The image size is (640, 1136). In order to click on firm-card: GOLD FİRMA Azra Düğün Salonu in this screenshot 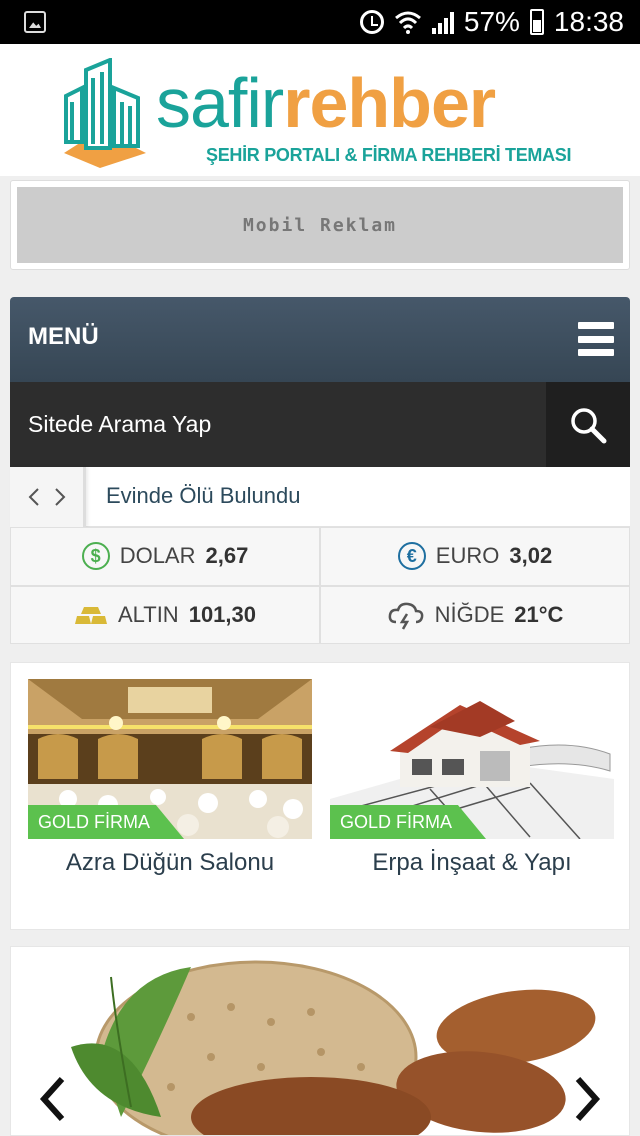, I will do `click(170, 778)`.